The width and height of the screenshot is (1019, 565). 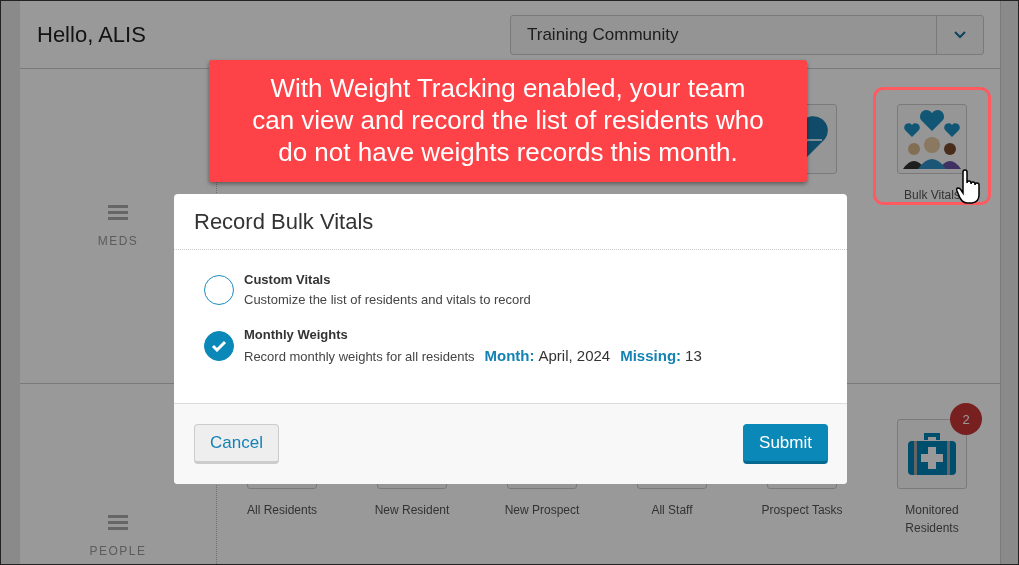 I want to click on submit-button: Submit, so click(x=785, y=444).